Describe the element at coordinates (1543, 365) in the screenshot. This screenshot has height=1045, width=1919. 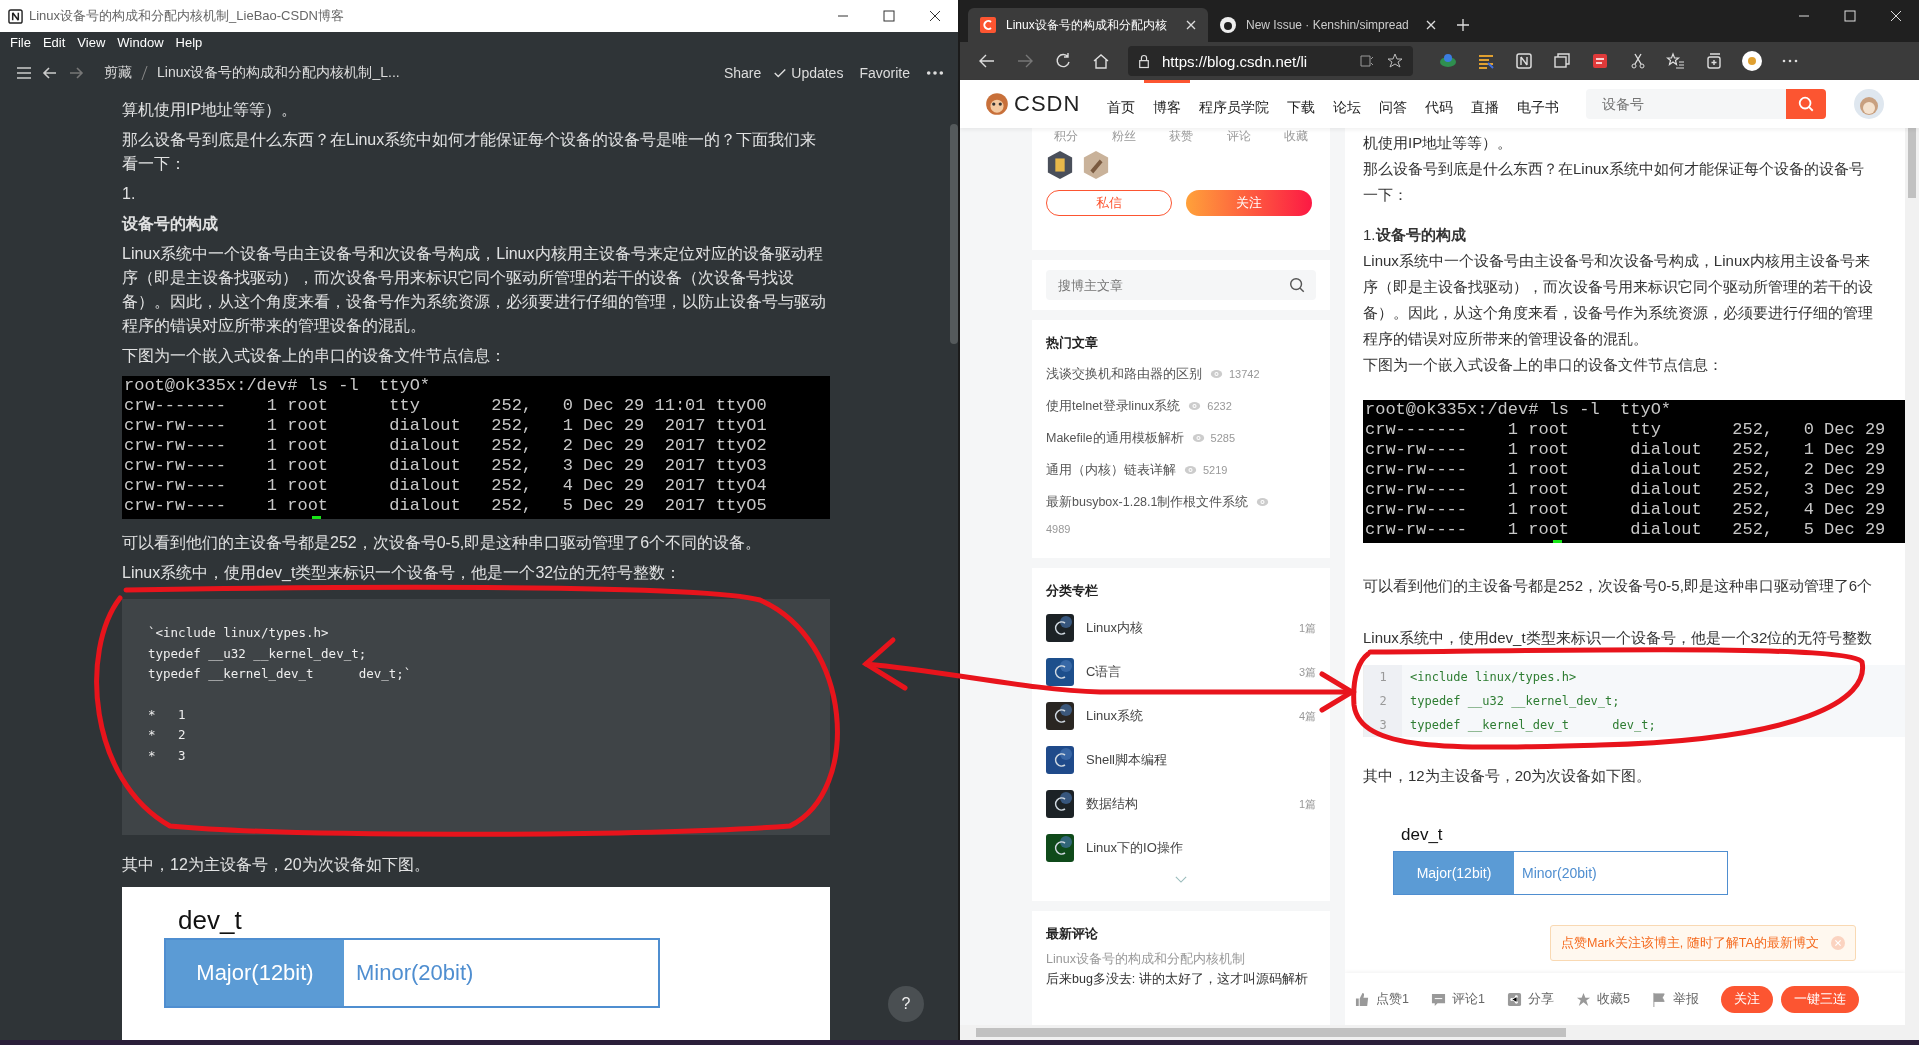
I see `paragraph-line: 下图为一个嵌入式设备上的串口的设备文件节点信息：` at that location.